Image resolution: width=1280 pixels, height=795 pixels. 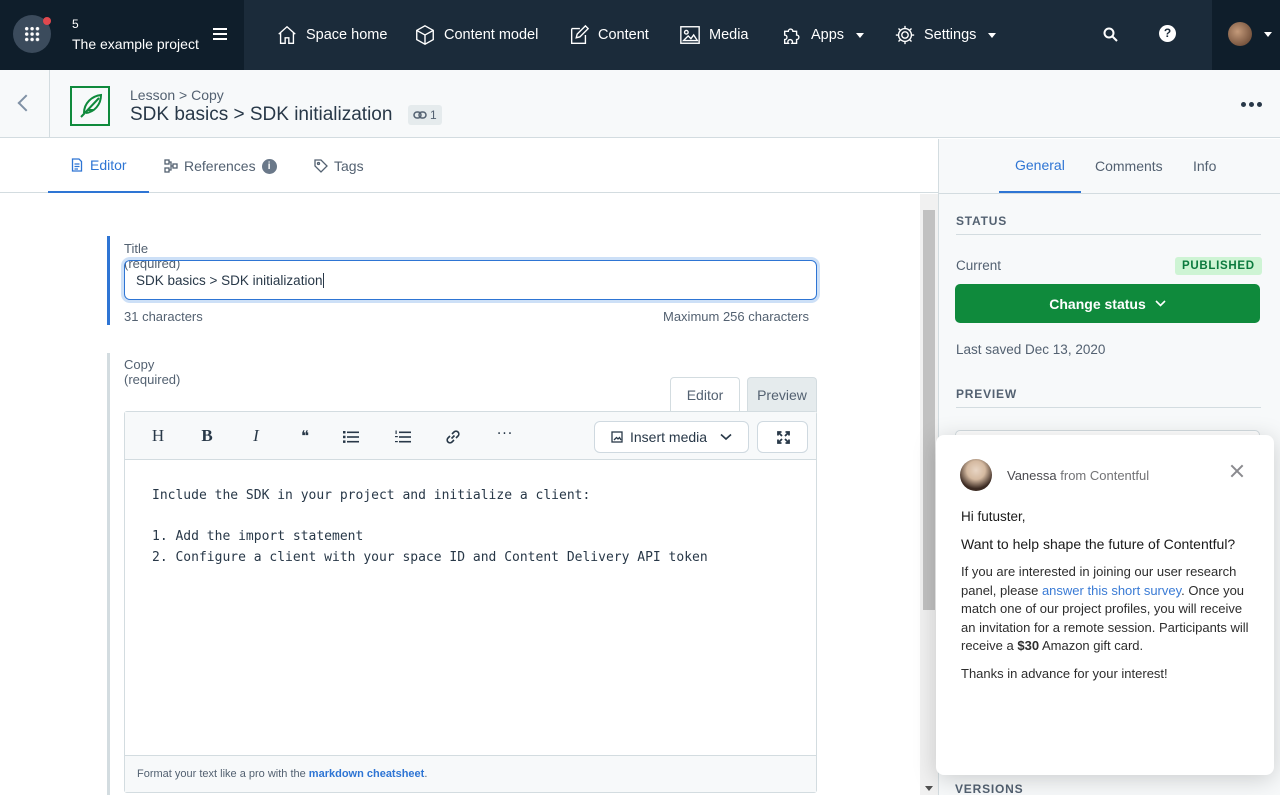 What do you see at coordinates (1237, 471) in the screenshot?
I see `close-icon` at bounding box center [1237, 471].